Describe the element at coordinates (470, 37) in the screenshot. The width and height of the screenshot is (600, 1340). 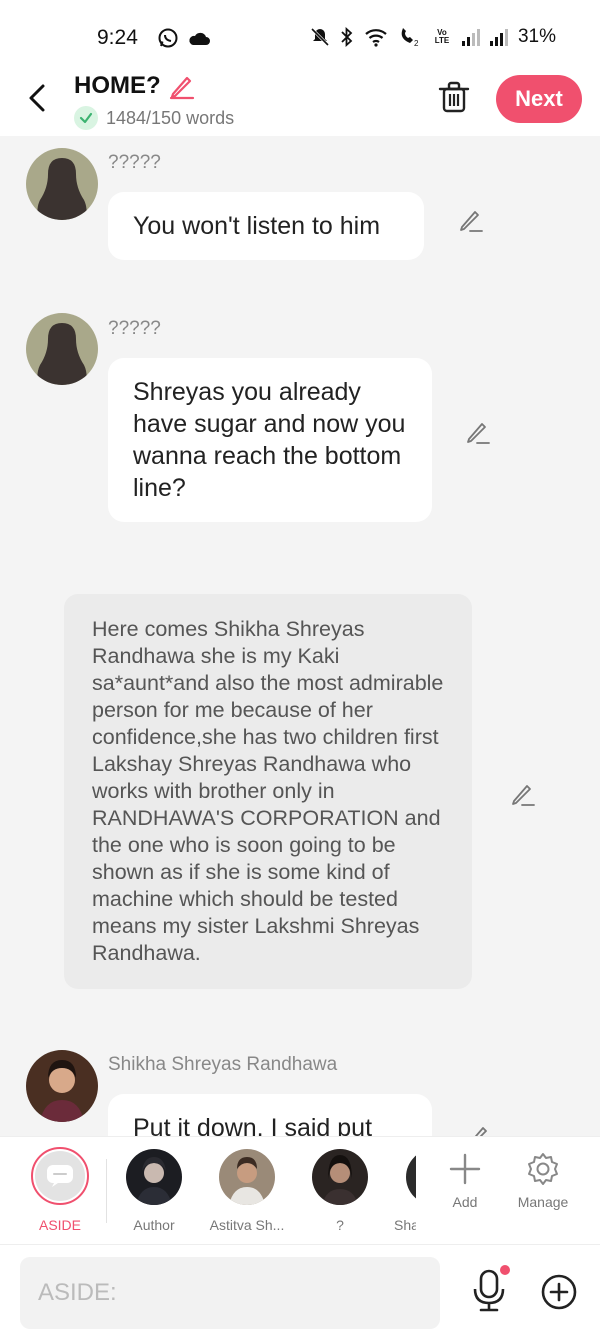
I see `signal-sim1-icon` at that location.